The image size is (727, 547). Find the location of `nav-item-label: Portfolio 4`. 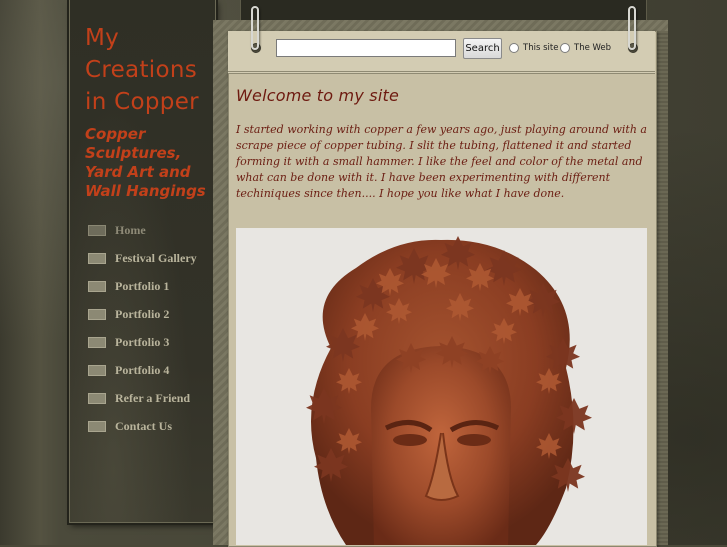

nav-item-label: Portfolio 4 is located at coordinates (142, 369).